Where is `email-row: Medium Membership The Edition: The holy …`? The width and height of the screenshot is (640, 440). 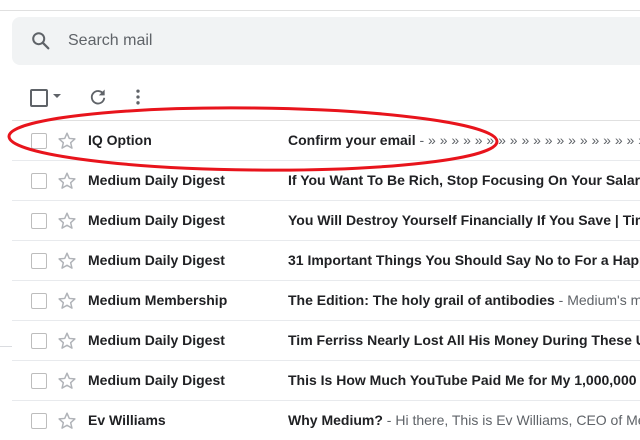
email-row: Medium Membership The Edition: The holy … is located at coordinates (326, 300).